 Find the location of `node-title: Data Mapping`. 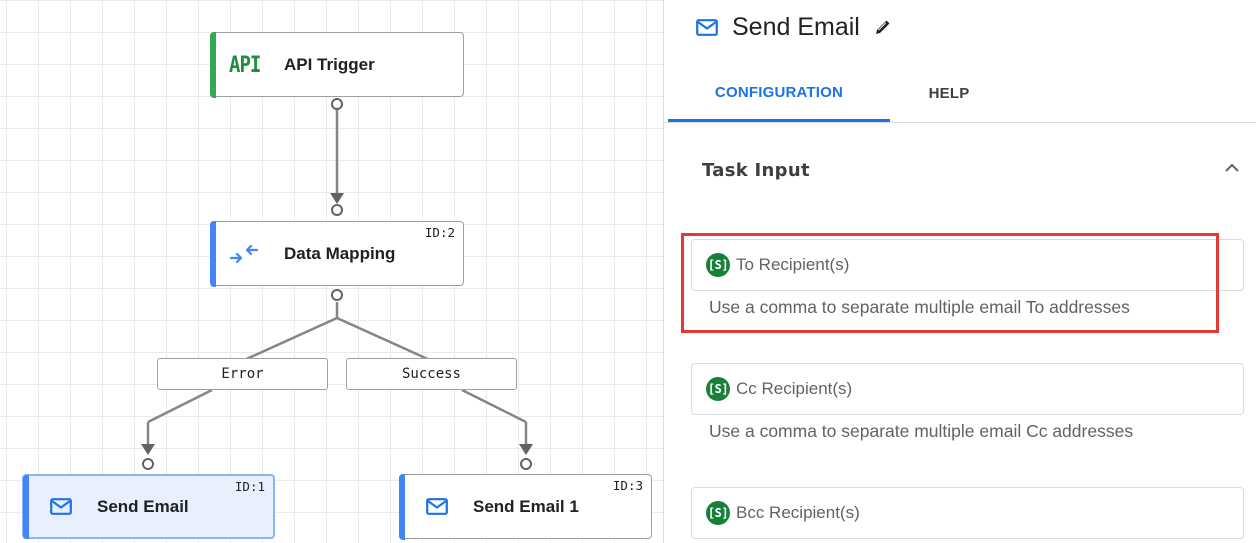

node-title: Data Mapping is located at coordinates (340, 253).